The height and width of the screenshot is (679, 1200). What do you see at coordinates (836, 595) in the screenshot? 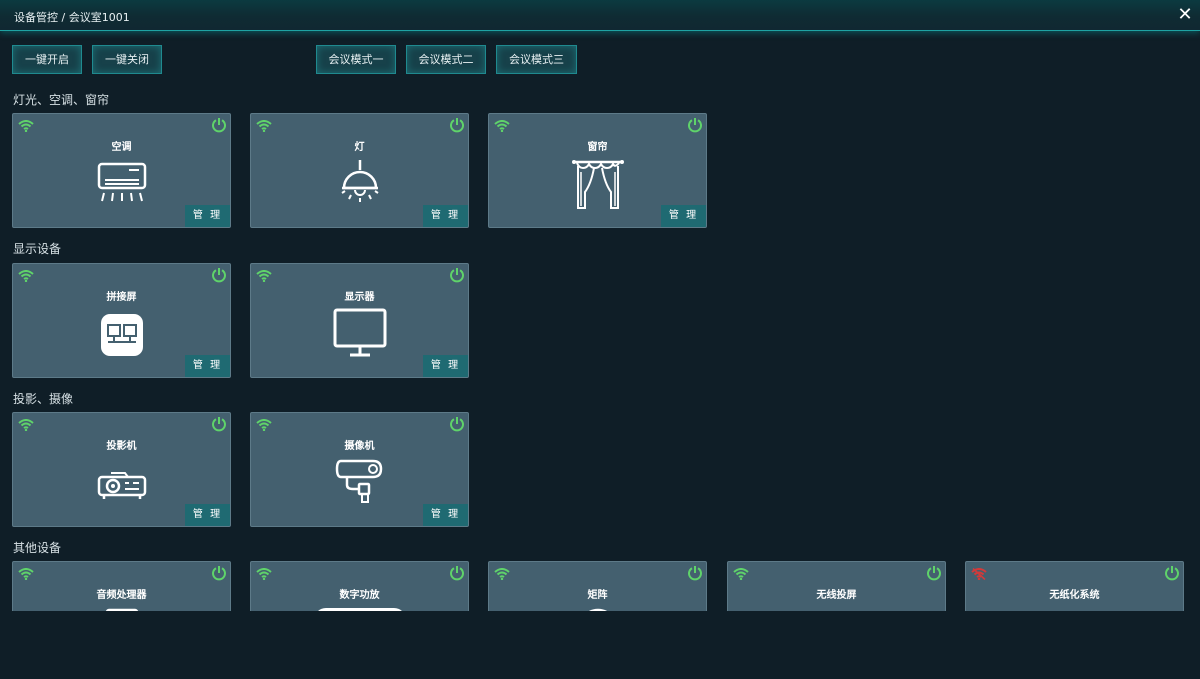
I see `device-name: 无线投屏` at bounding box center [836, 595].